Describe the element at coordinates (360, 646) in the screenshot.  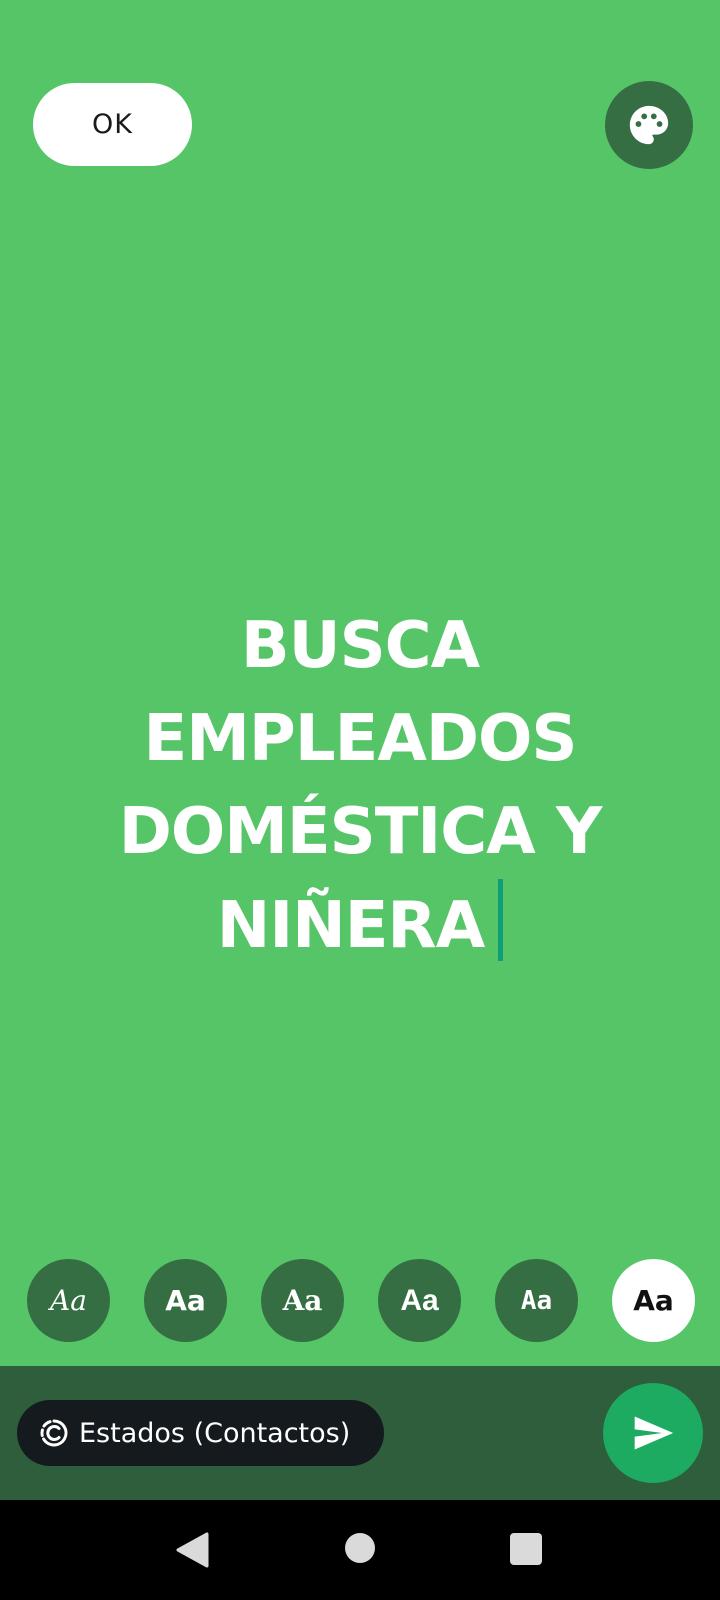
I see `status-text-line: BUSCA` at that location.